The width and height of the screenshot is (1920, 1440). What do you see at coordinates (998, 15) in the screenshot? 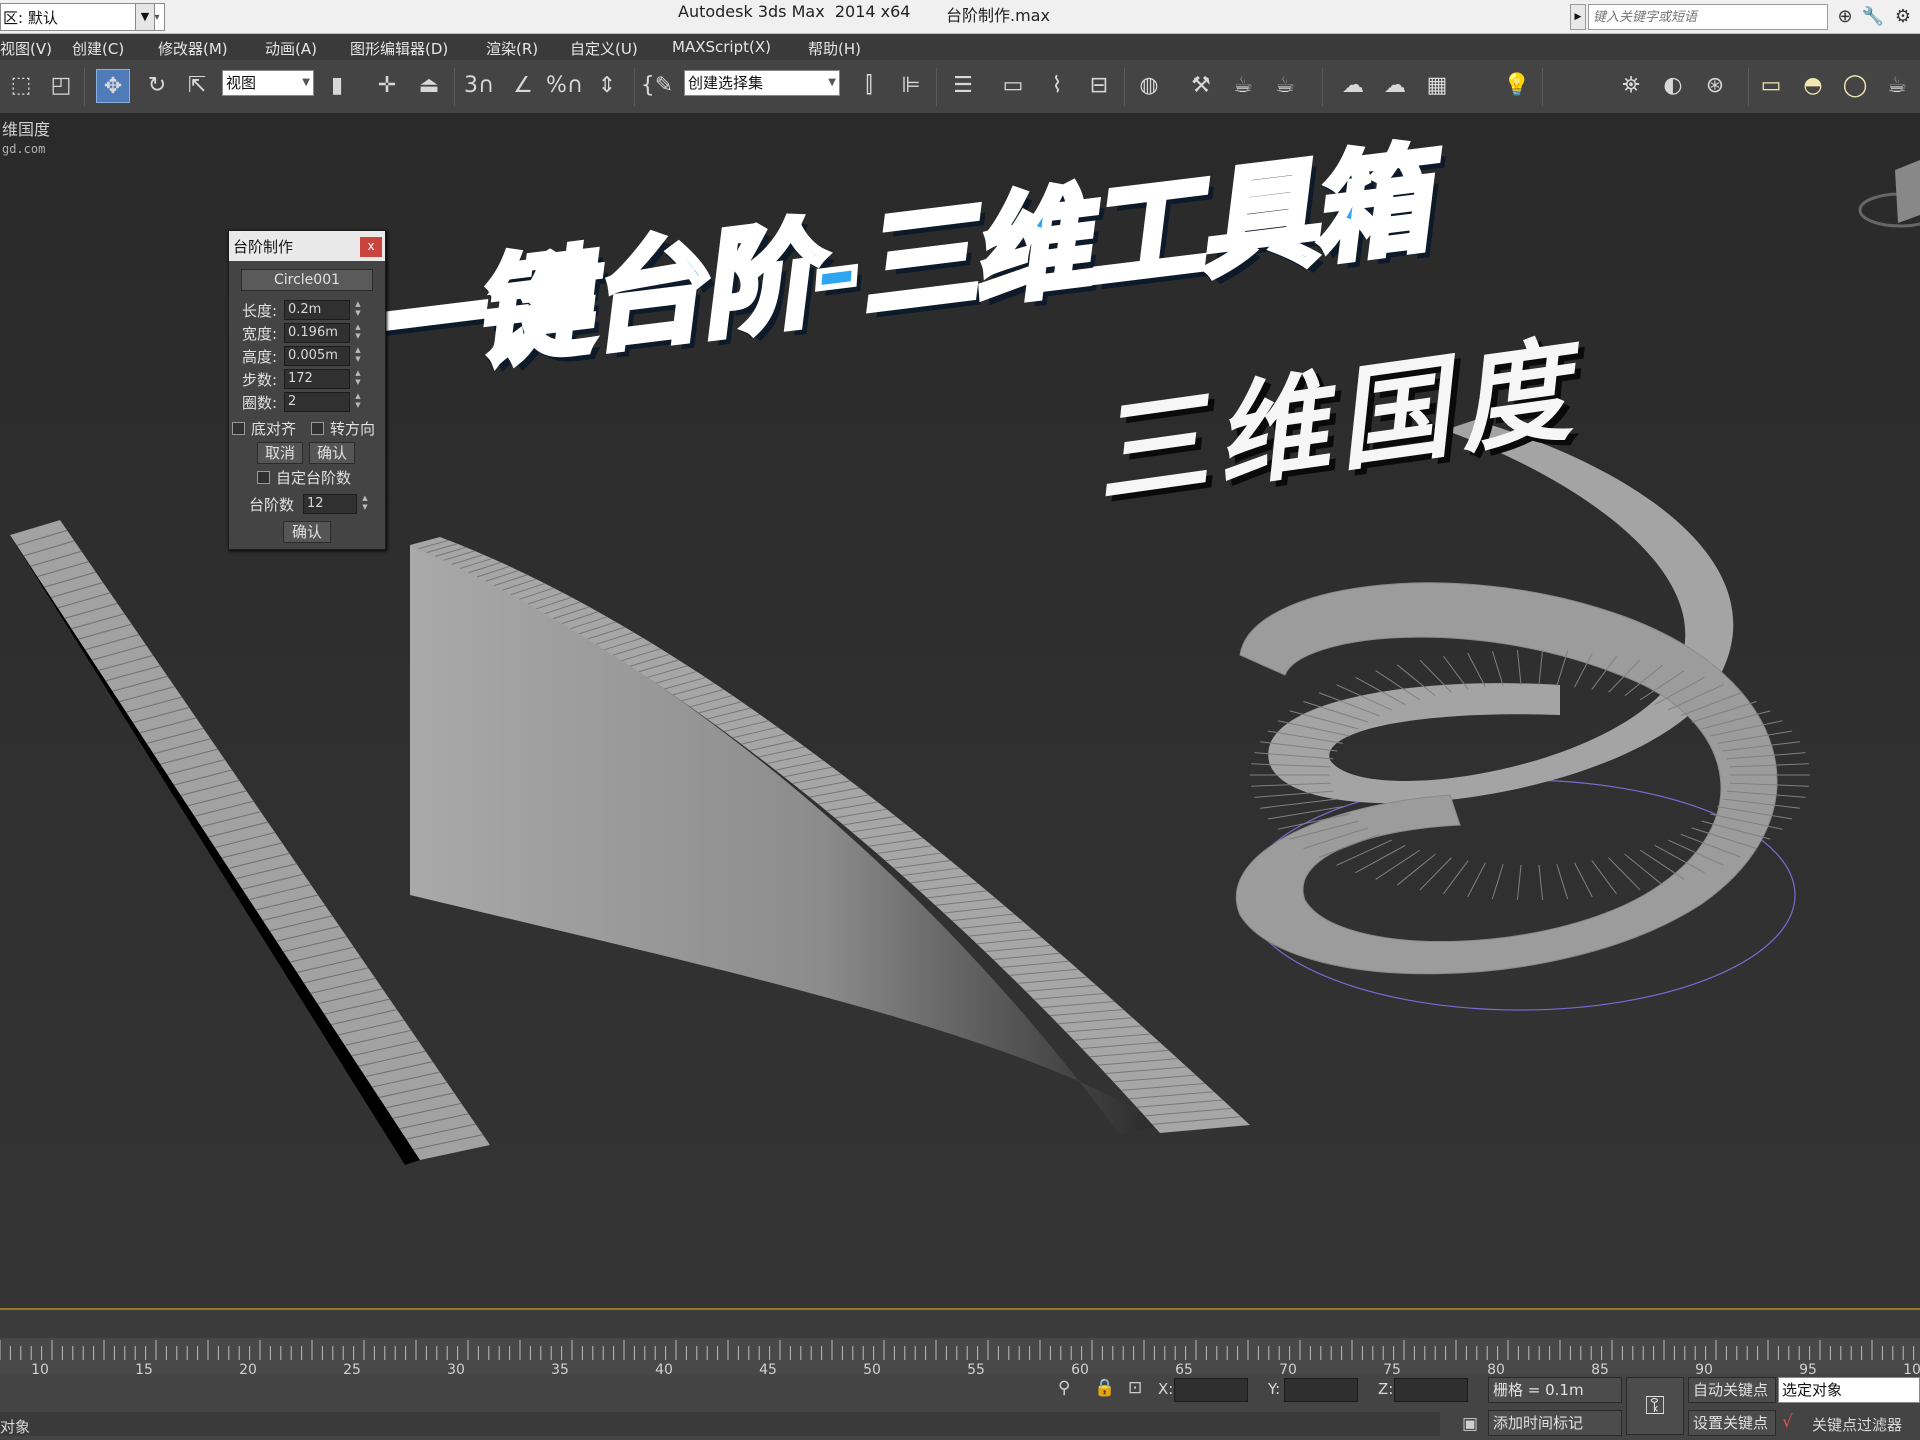
I see `file-title: 台阶制作.max` at bounding box center [998, 15].